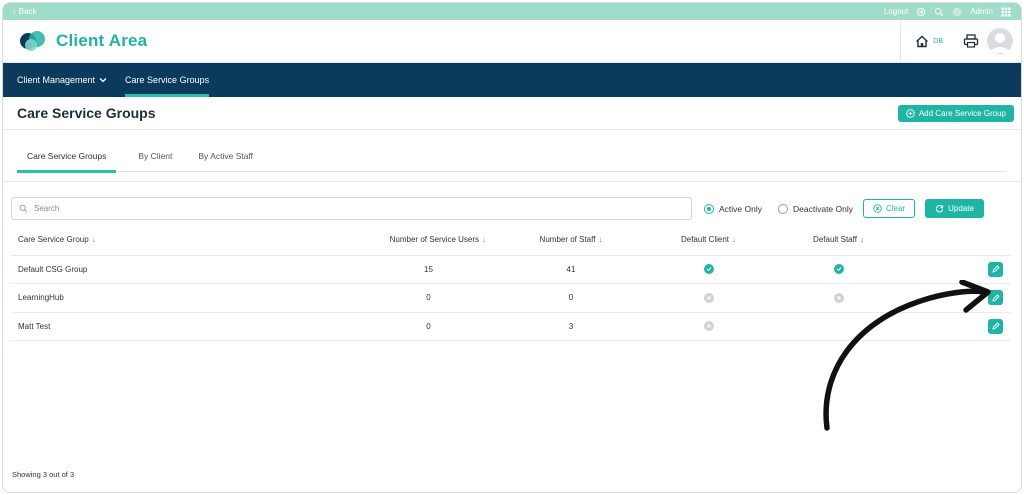 This screenshot has width=1024, height=495. What do you see at coordinates (962, 113) in the screenshot?
I see `add-button-label: Add Care Service Group` at bounding box center [962, 113].